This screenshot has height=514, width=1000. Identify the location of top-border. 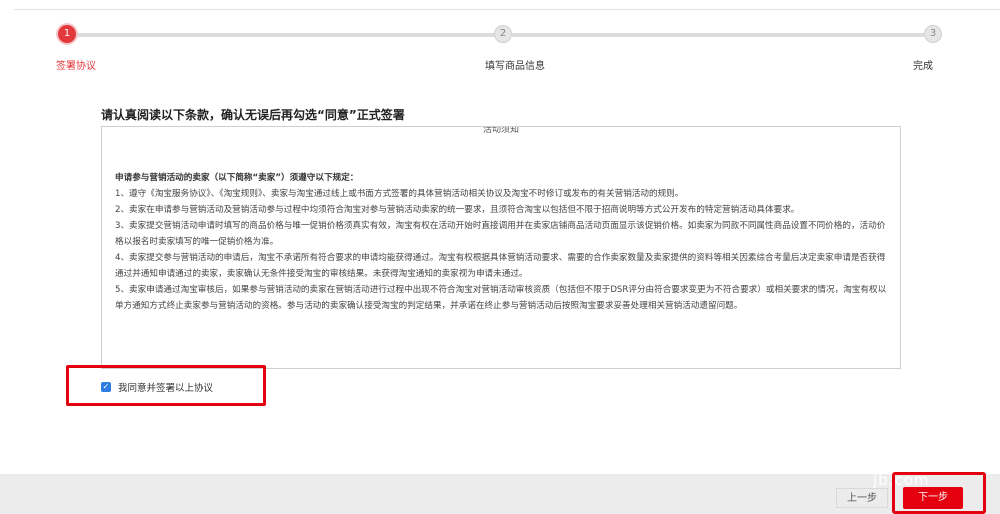
(507, 9).